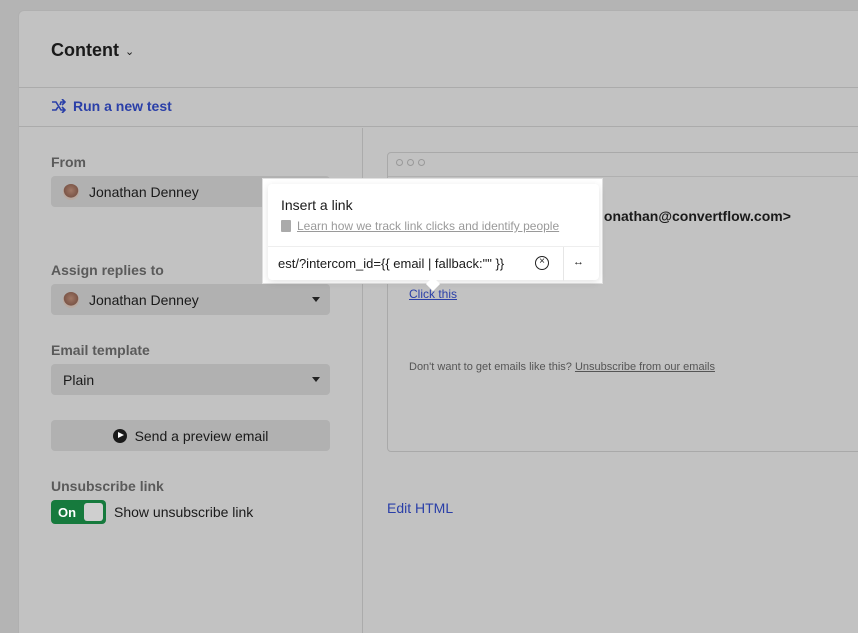  I want to click on preview-footer-text: Don't want to get emails like this?, so click(490, 367).